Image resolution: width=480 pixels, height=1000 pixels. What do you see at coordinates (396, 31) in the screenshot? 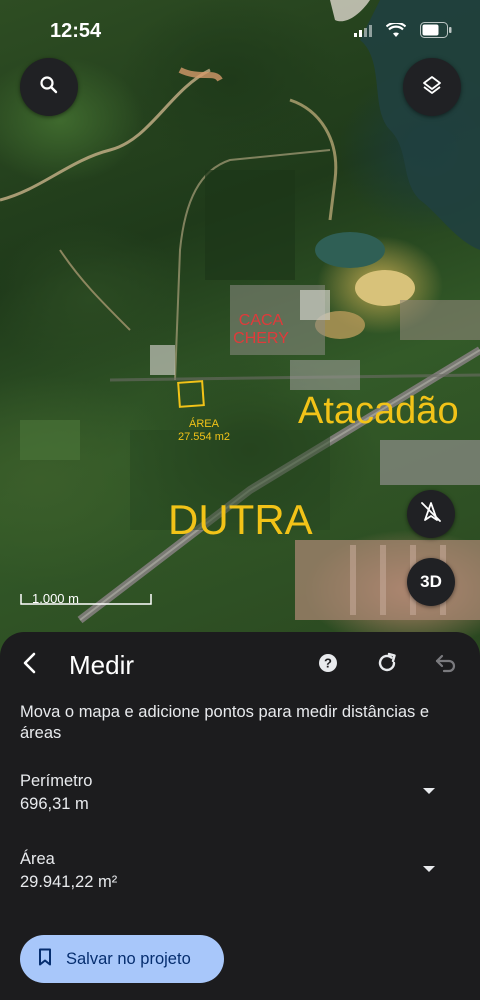
I see `wifi-icon` at bounding box center [396, 31].